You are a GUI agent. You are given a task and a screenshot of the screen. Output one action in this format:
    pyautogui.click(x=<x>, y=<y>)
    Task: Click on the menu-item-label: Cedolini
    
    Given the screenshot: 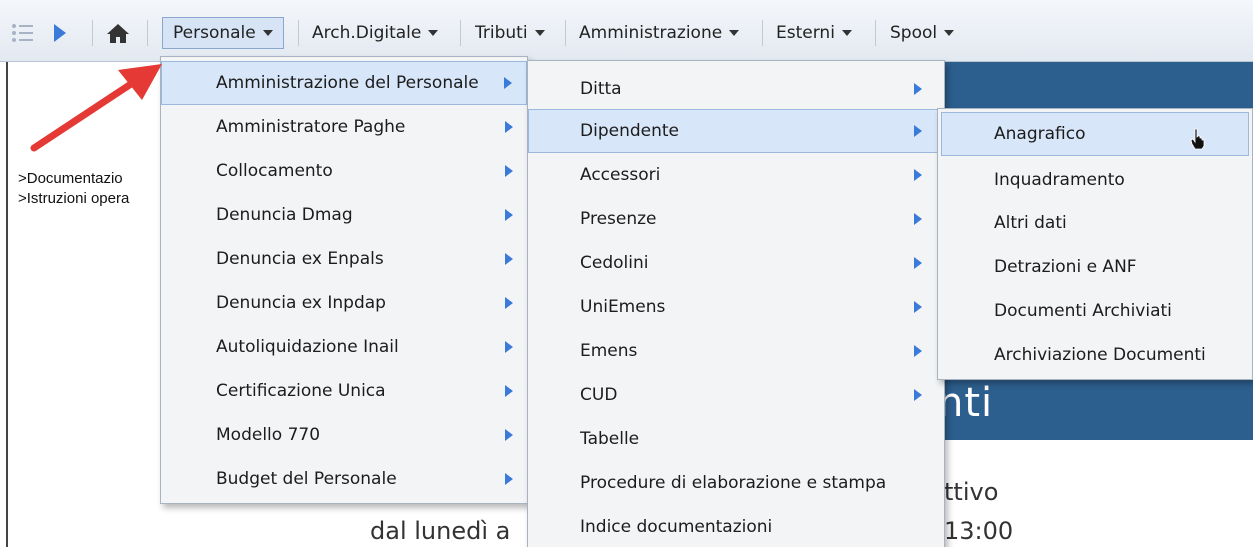 What is the action you would take?
    pyautogui.click(x=614, y=263)
    